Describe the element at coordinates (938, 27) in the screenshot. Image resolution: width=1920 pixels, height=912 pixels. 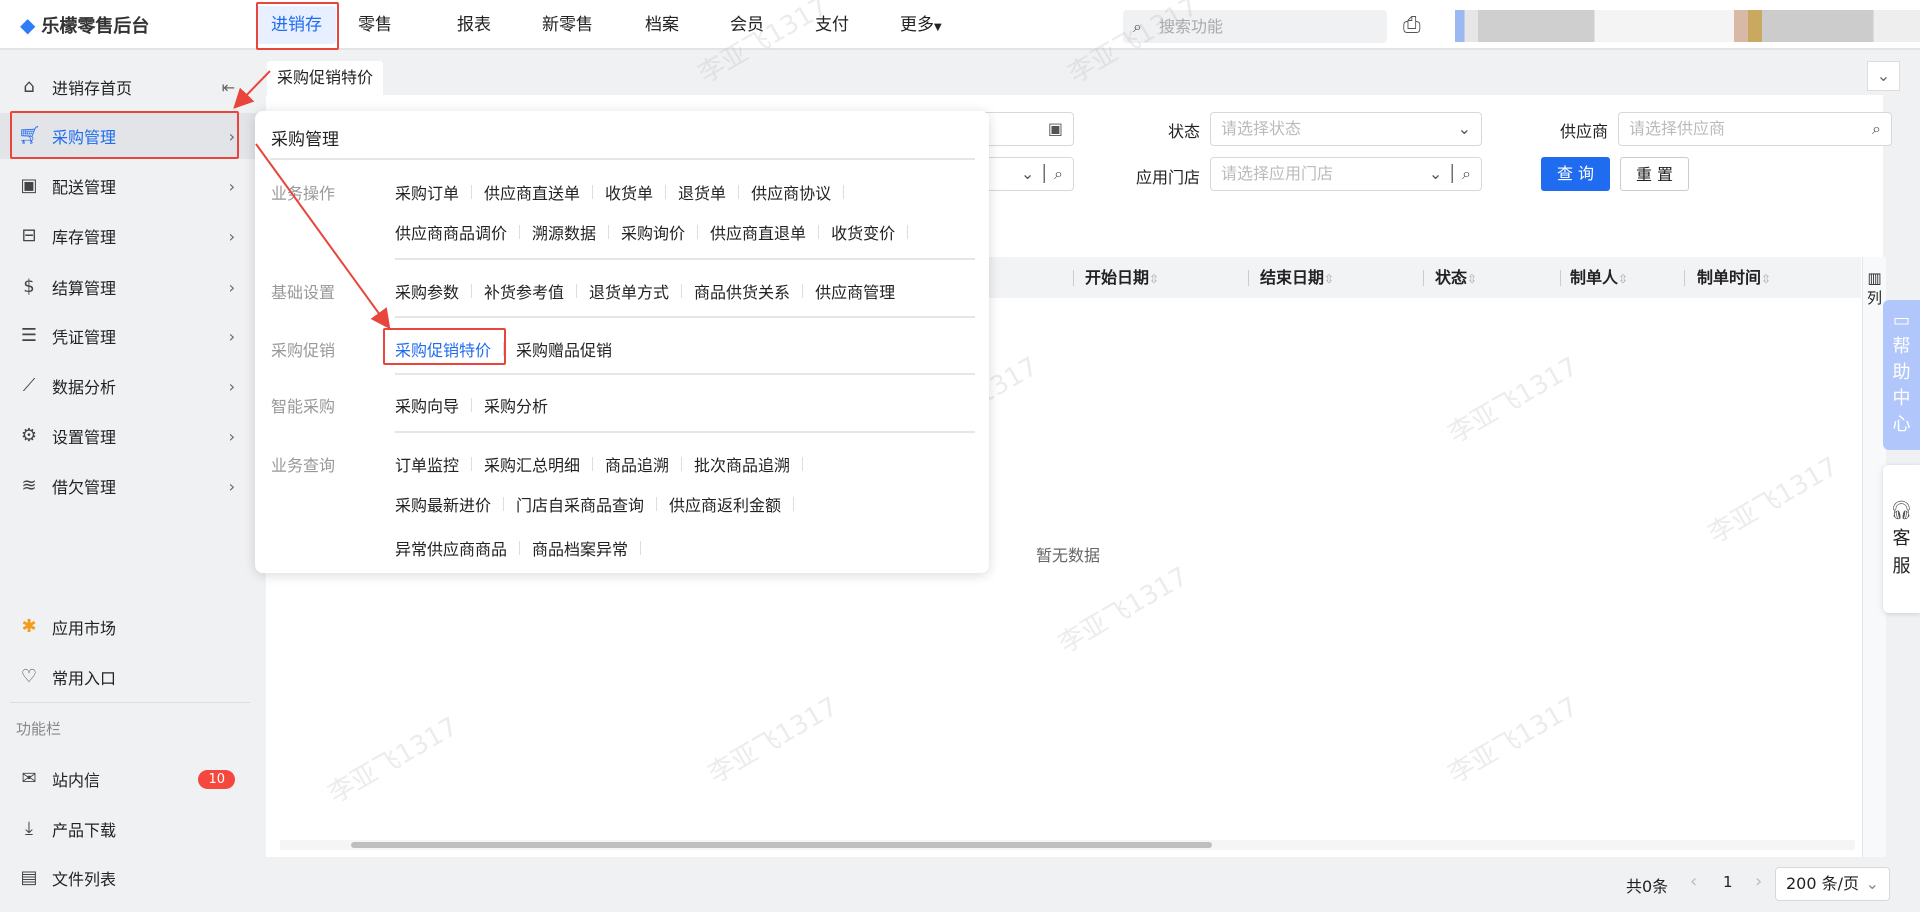
I see `caret-down-icon: ▼` at that location.